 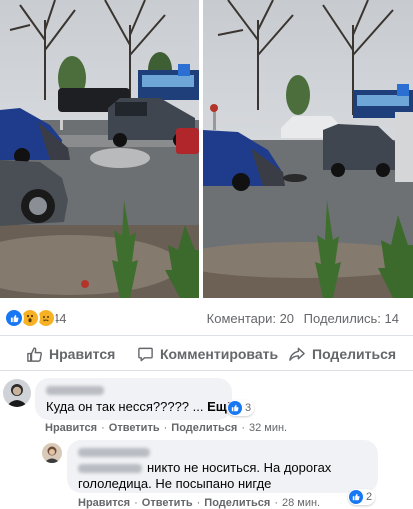 I want to click on post-stats-bar: 44 Коментари: 20 Поделились: 14, so click(x=206, y=318).